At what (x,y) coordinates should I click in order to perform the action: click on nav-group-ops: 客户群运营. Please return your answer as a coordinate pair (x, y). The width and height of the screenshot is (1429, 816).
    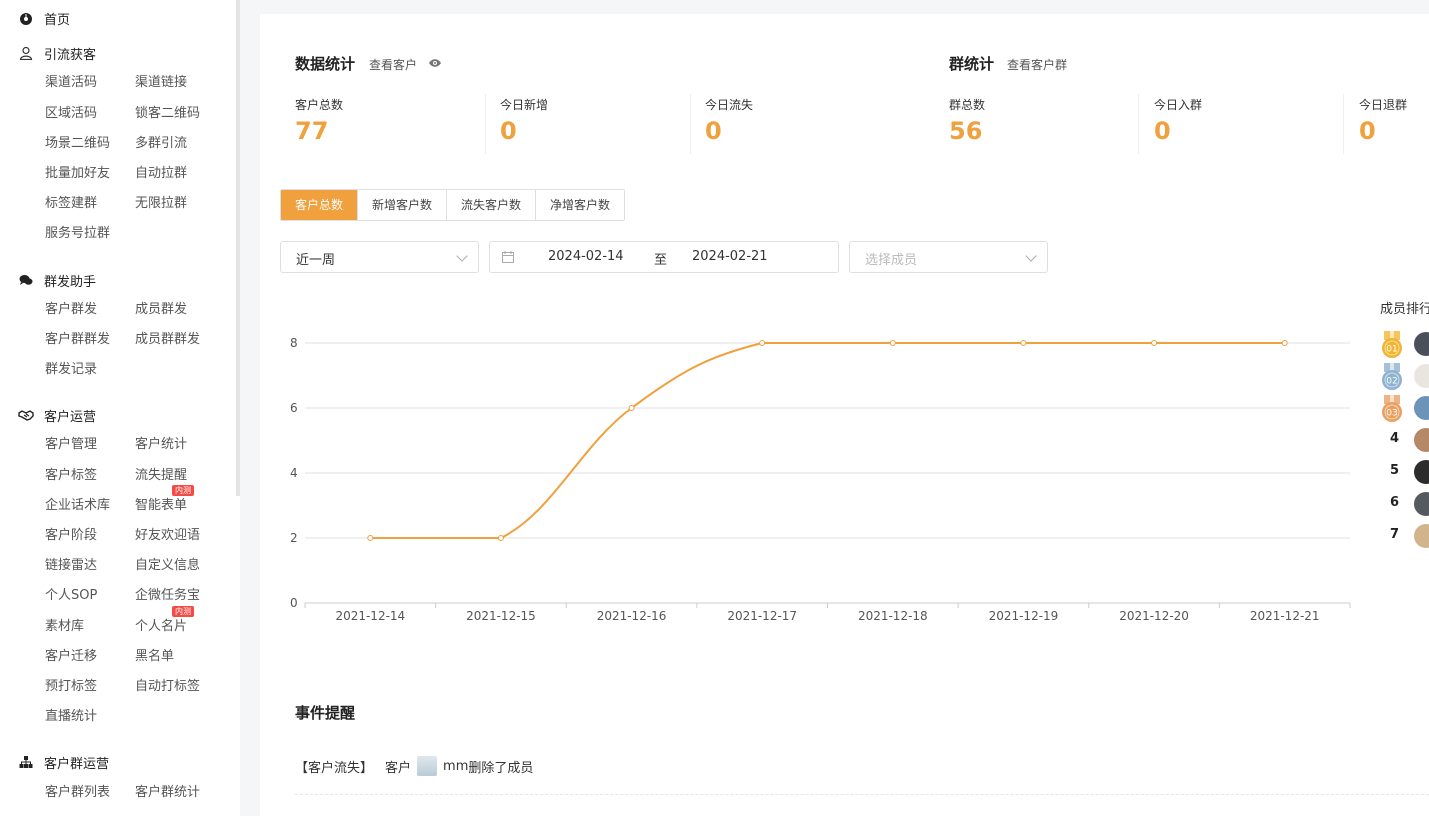
    Looking at the image, I should click on (63, 762).